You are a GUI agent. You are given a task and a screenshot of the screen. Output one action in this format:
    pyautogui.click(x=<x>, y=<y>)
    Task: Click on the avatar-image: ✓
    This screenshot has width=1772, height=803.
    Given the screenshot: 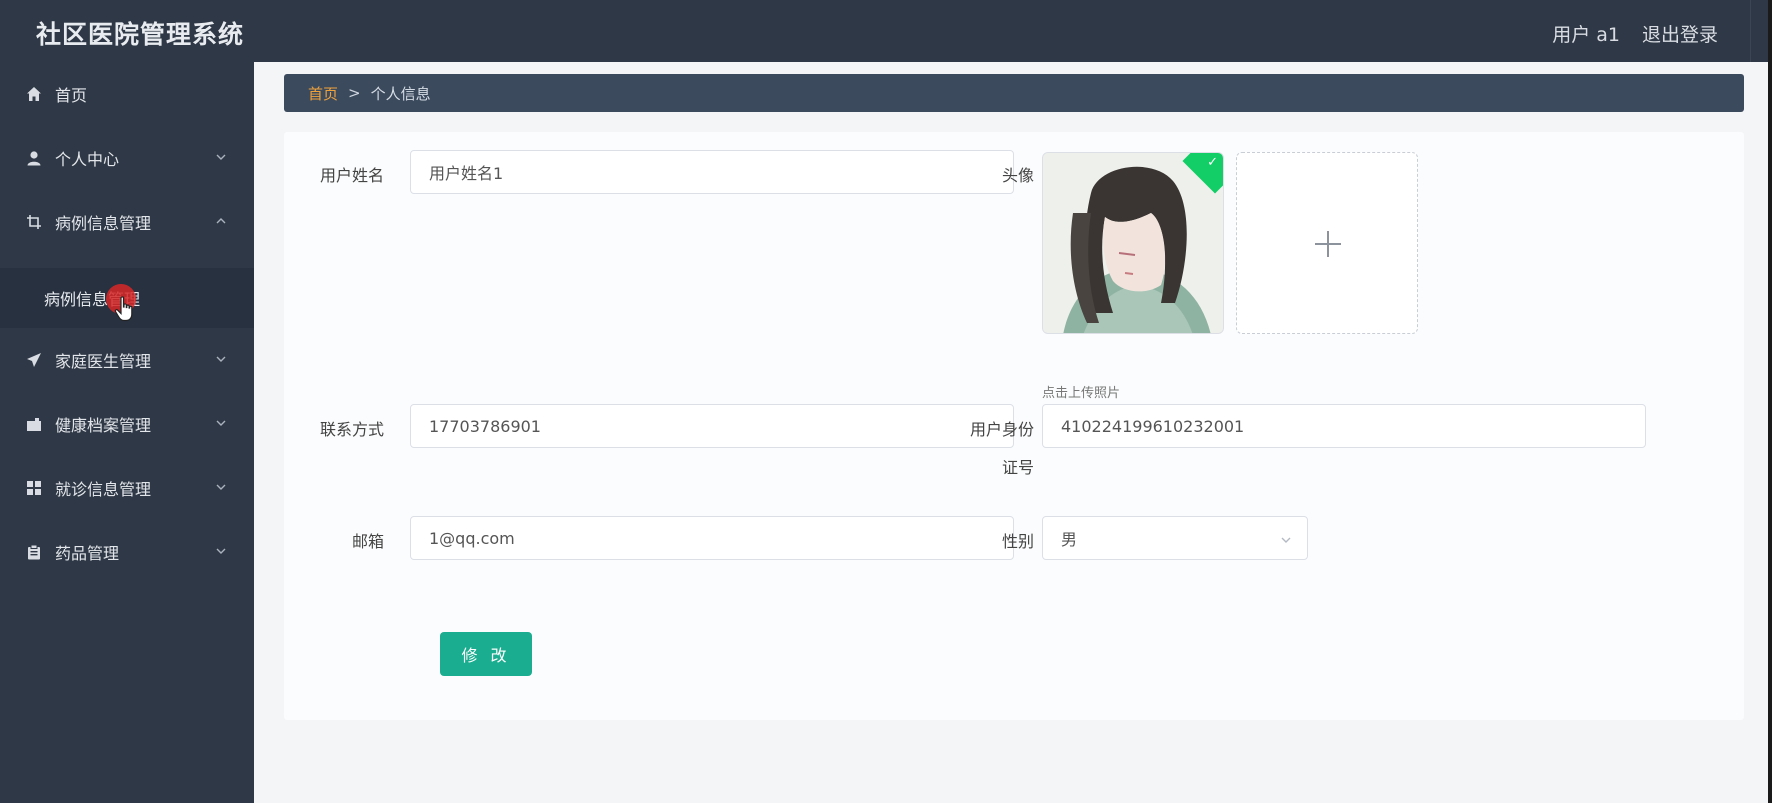 What is the action you would take?
    pyautogui.click(x=1133, y=243)
    